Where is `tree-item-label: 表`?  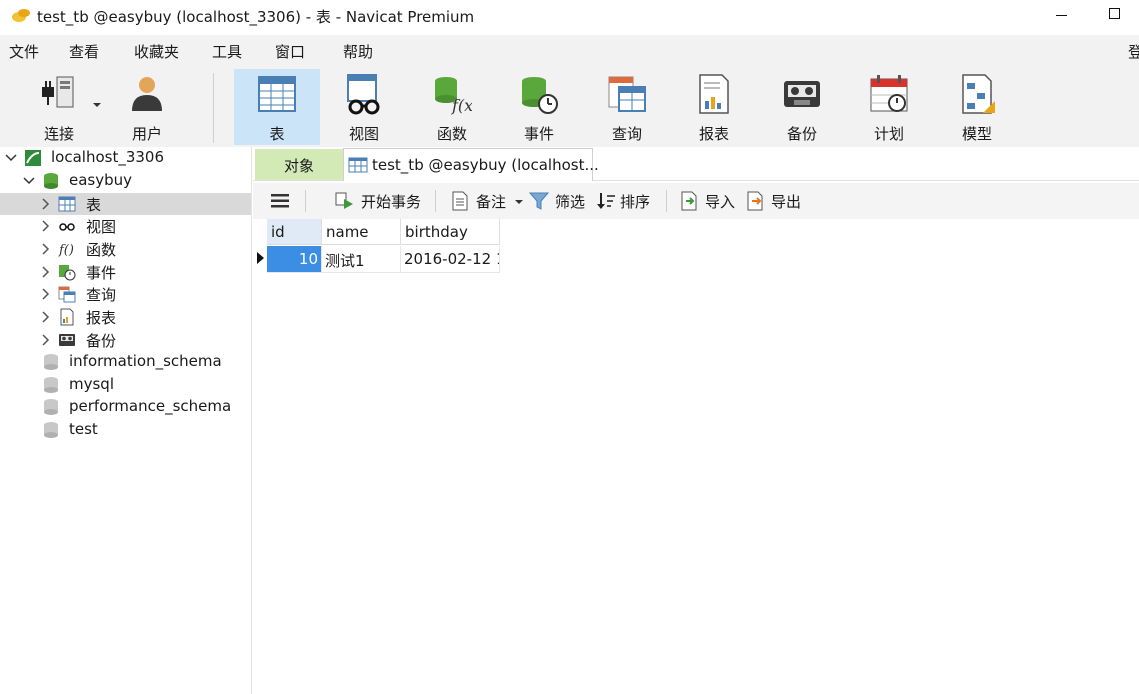 tree-item-label: 表 is located at coordinates (94, 205).